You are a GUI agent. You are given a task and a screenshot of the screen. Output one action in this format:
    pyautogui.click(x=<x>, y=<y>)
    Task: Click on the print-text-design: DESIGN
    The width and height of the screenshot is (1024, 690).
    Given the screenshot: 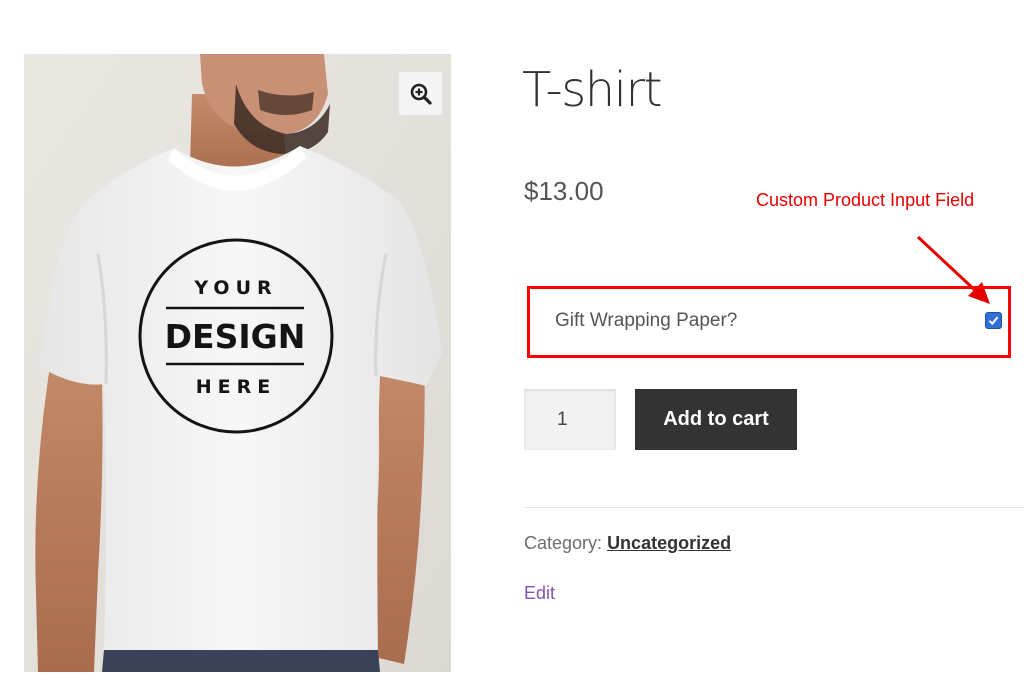 What is the action you would take?
    pyautogui.click(x=235, y=336)
    